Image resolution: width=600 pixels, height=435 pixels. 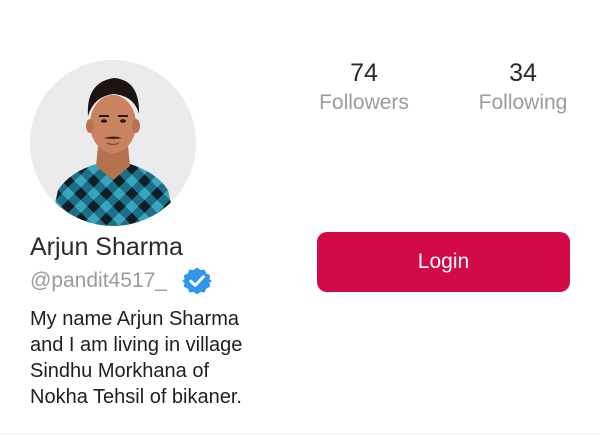 What do you see at coordinates (106, 247) in the screenshot?
I see `profile-display-name: Arjun Sharma` at bounding box center [106, 247].